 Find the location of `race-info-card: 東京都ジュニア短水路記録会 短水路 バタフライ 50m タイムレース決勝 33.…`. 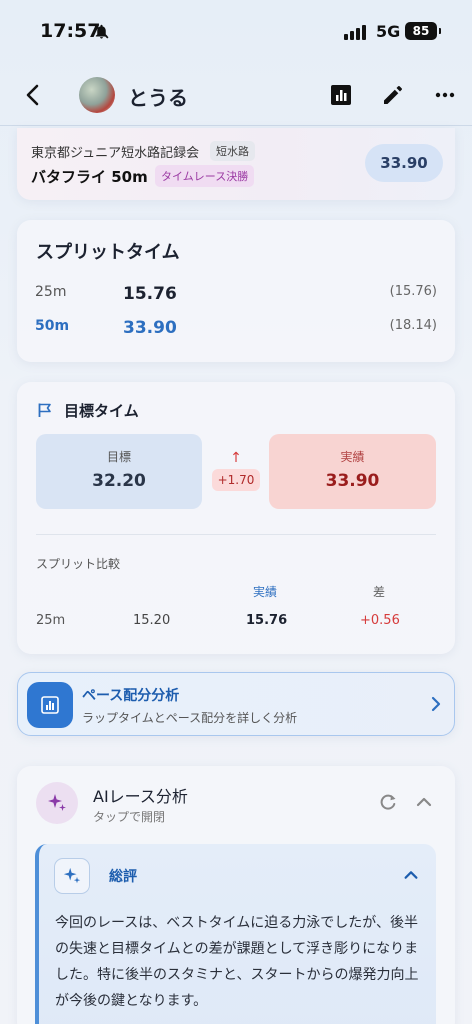

race-info-card: 東京都ジュニア短水路記録会 短水路 バタフライ 50m タイムレース決勝 33.… is located at coordinates (236, 164).